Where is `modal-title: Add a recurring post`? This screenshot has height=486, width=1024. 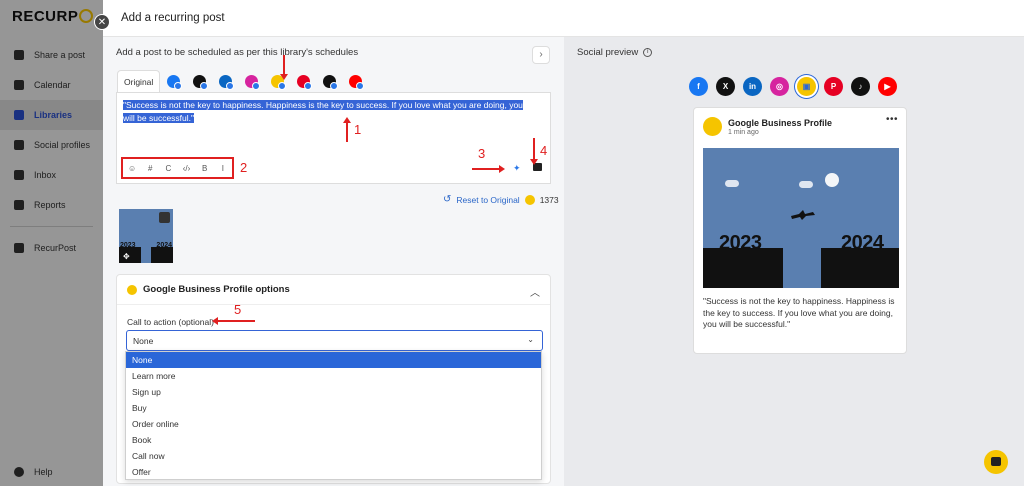
modal-title: Add a recurring post is located at coordinates (563, 18).